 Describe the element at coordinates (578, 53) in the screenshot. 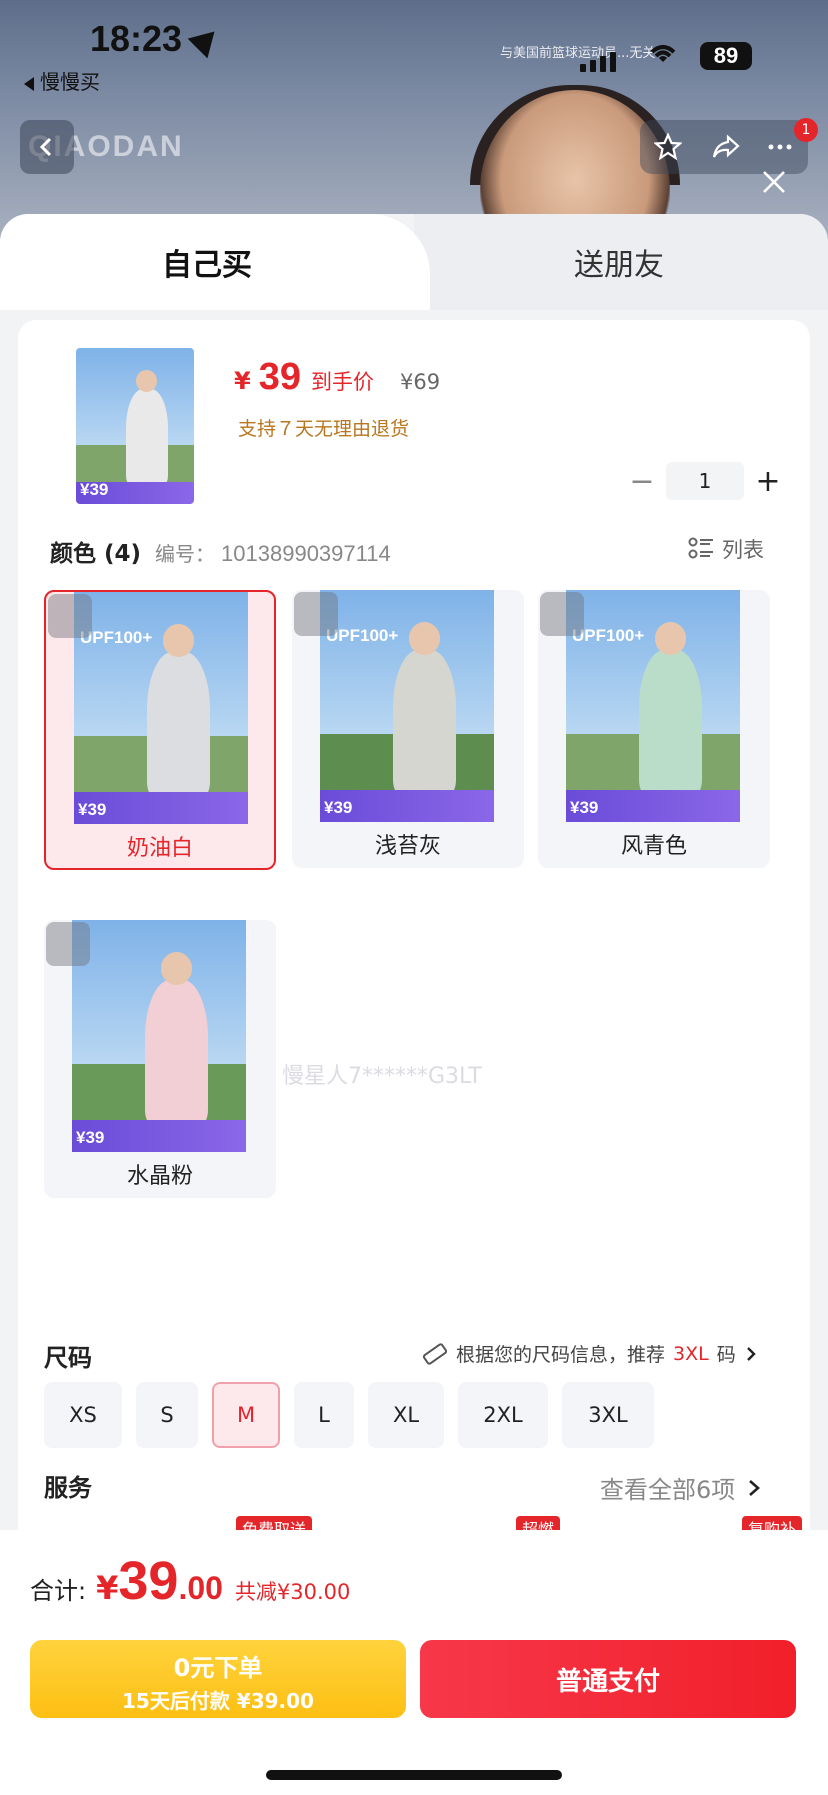

I see `banner-ad-text: 与美国前篮球运动员...无关` at that location.